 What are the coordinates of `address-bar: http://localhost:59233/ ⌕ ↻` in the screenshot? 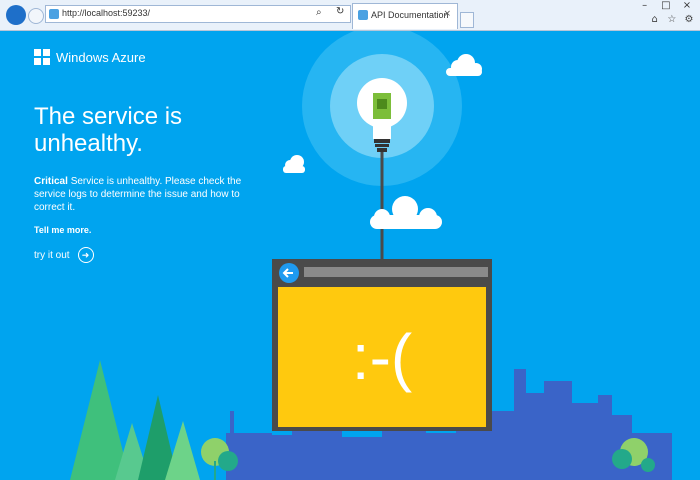 It's located at (198, 14).